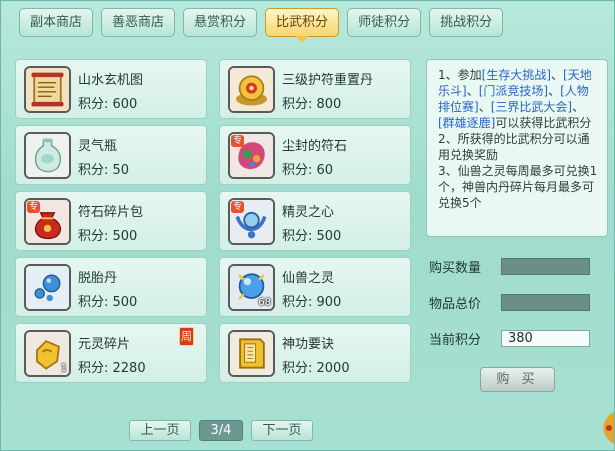  I want to click on golden-pill-icon, so click(251, 89).